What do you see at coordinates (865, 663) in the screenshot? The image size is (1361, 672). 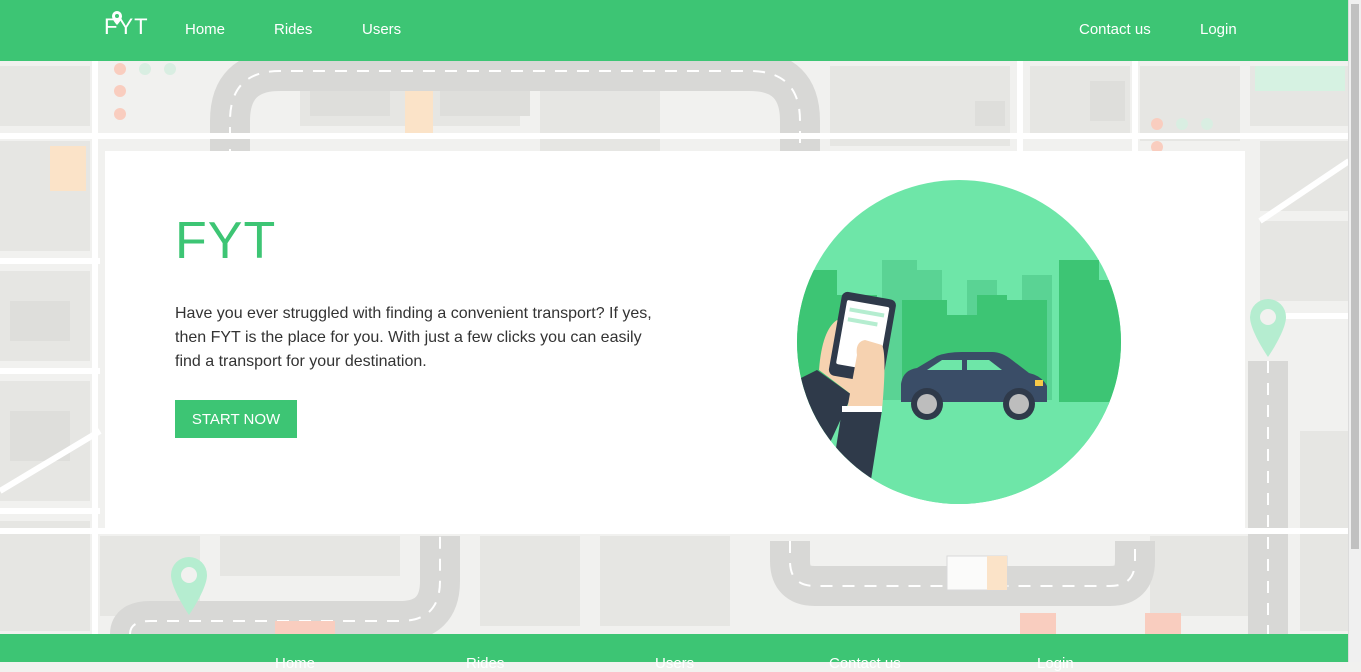 I see `footer-contact-link: Contact us` at bounding box center [865, 663].